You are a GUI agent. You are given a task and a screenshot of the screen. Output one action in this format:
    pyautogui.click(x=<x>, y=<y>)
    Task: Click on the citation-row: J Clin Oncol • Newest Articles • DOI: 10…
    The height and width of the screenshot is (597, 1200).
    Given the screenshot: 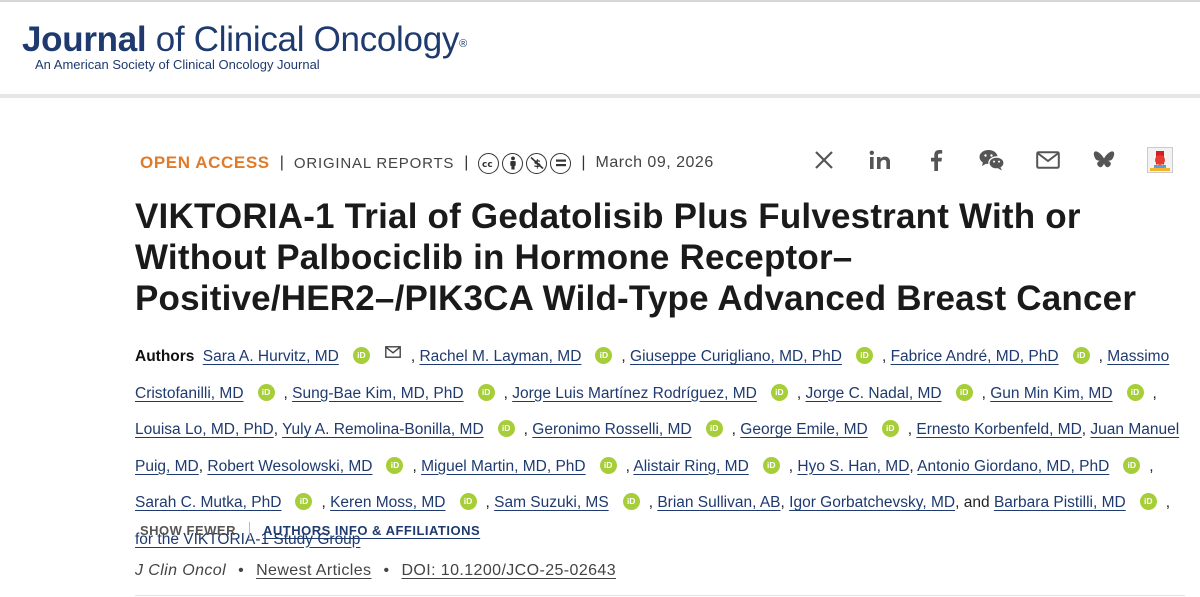 What is the action you would take?
    pyautogui.click(x=375, y=571)
    